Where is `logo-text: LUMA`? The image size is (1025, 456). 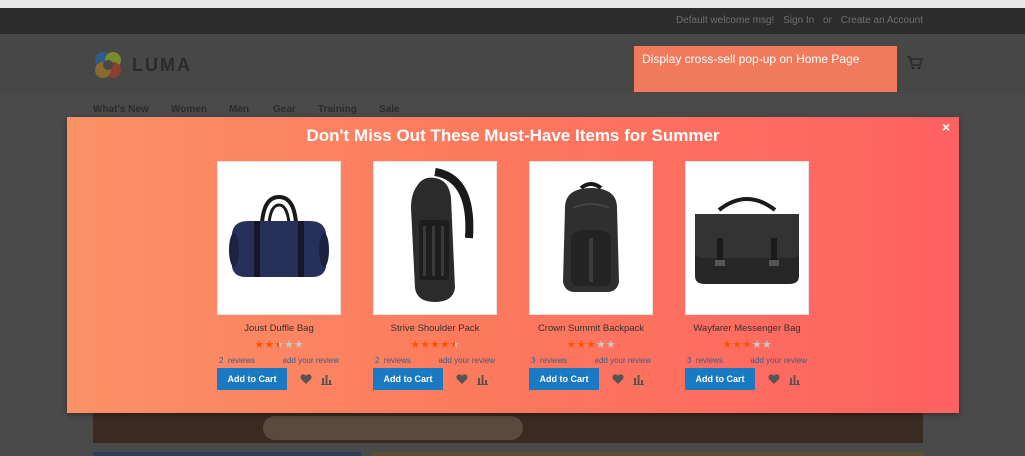
logo-text: LUMA is located at coordinates (162, 65).